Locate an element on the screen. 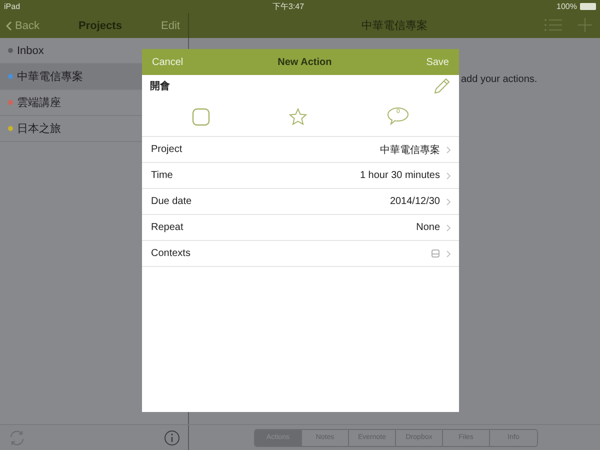 The width and height of the screenshot is (600, 450). action-name: 開會 is located at coordinates (160, 86).